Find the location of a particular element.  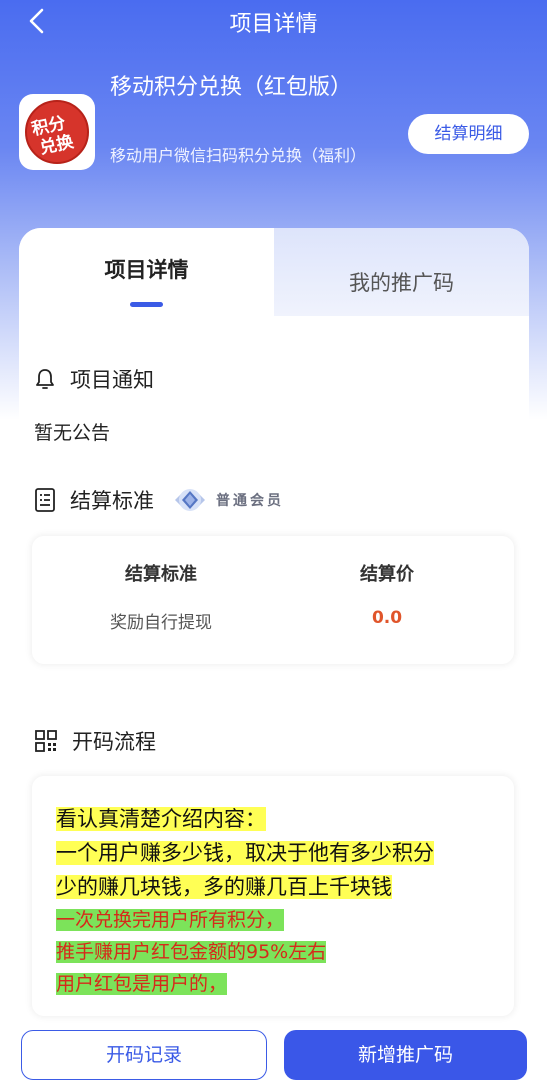

flow-line-green: 用户红包是用户的， is located at coordinates (142, 984).